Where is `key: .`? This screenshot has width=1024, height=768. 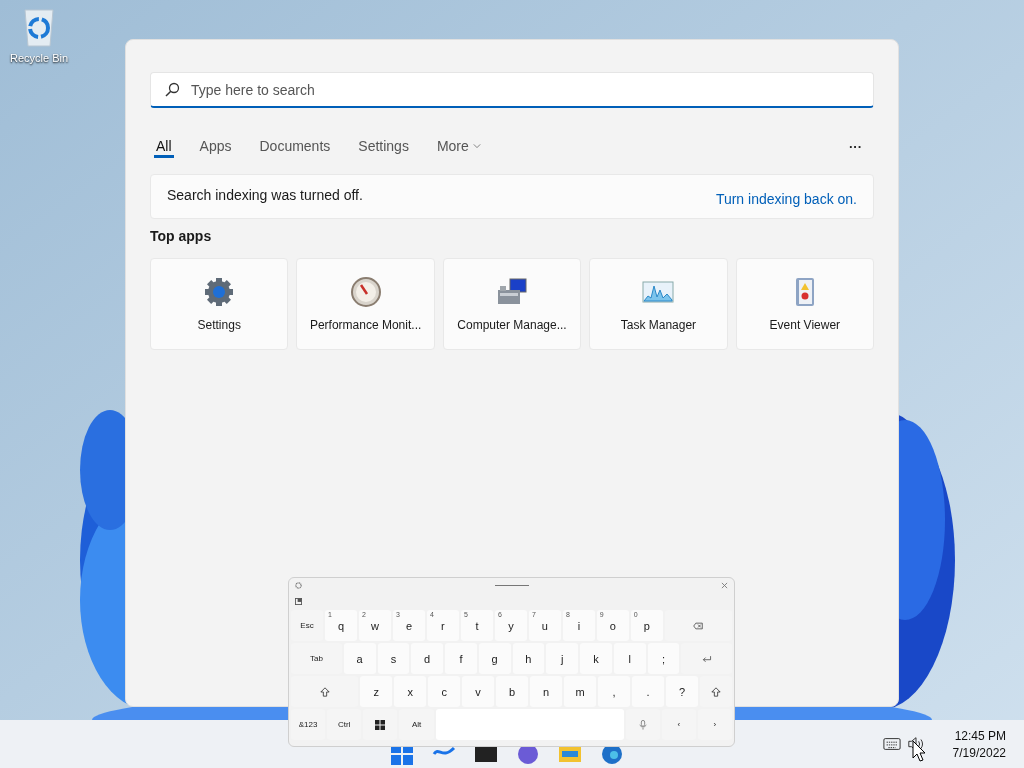 key: . is located at coordinates (648, 691).